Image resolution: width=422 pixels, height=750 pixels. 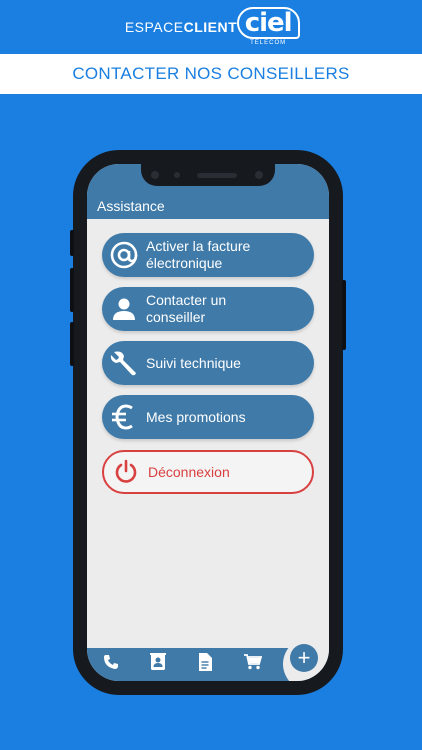 I want to click on banner-title: CONTACTER NOS CONSEILLERS, so click(x=211, y=73).